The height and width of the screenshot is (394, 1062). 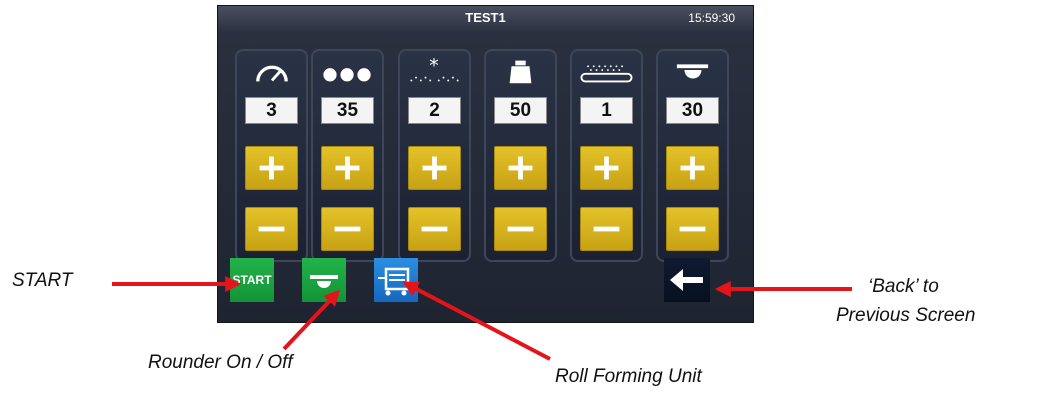 I want to click on rounder-value: 30, so click(x=692, y=110).